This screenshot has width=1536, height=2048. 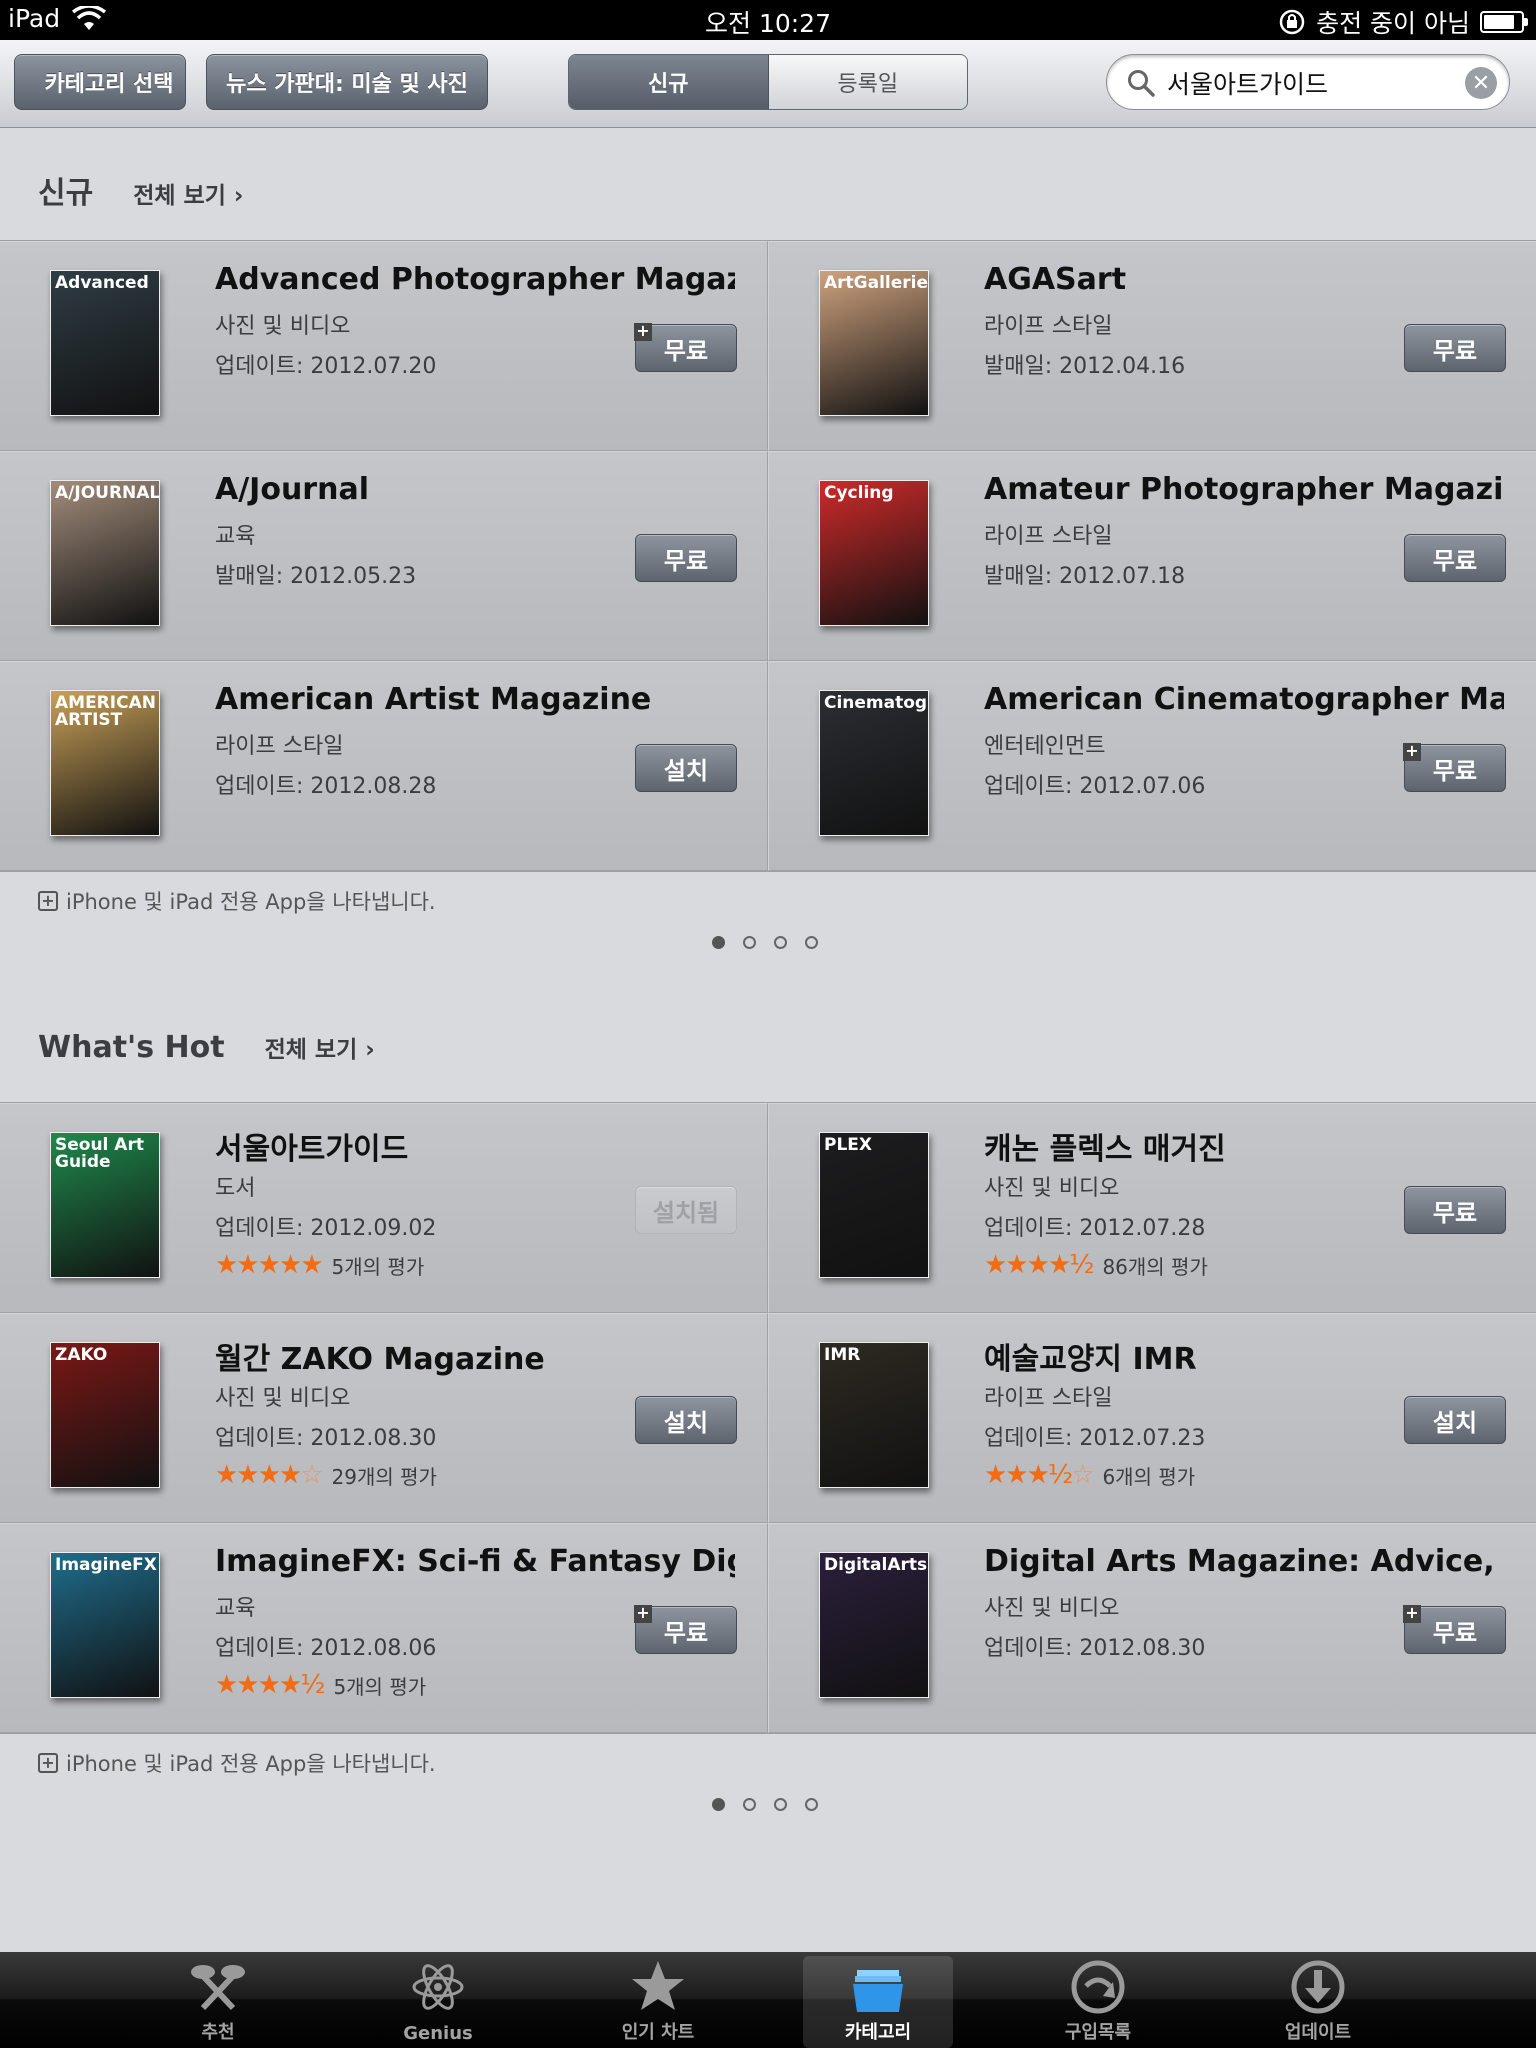 What do you see at coordinates (874, 553) in the screenshot?
I see `magazine-cover-image: Cycling` at bounding box center [874, 553].